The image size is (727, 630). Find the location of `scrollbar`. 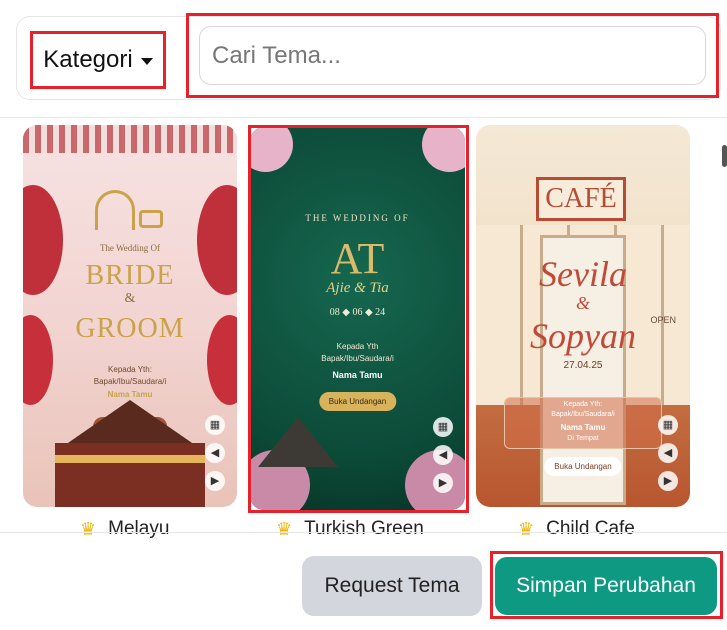

scrollbar is located at coordinates (724, 328).